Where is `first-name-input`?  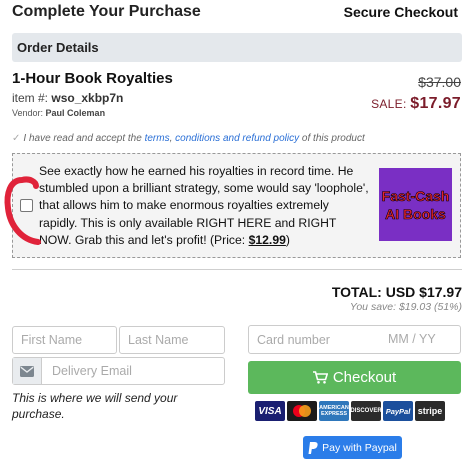
first-name-input is located at coordinates (64, 340).